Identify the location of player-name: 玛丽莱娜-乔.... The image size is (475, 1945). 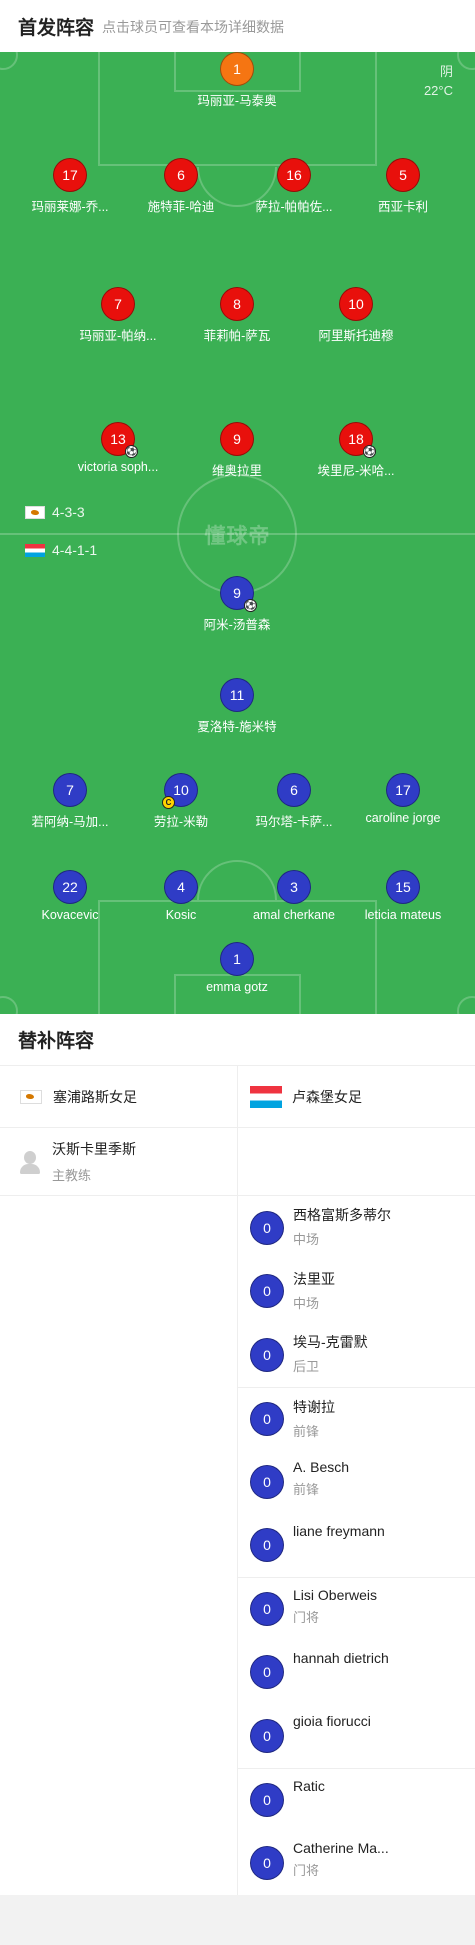
(70, 207).